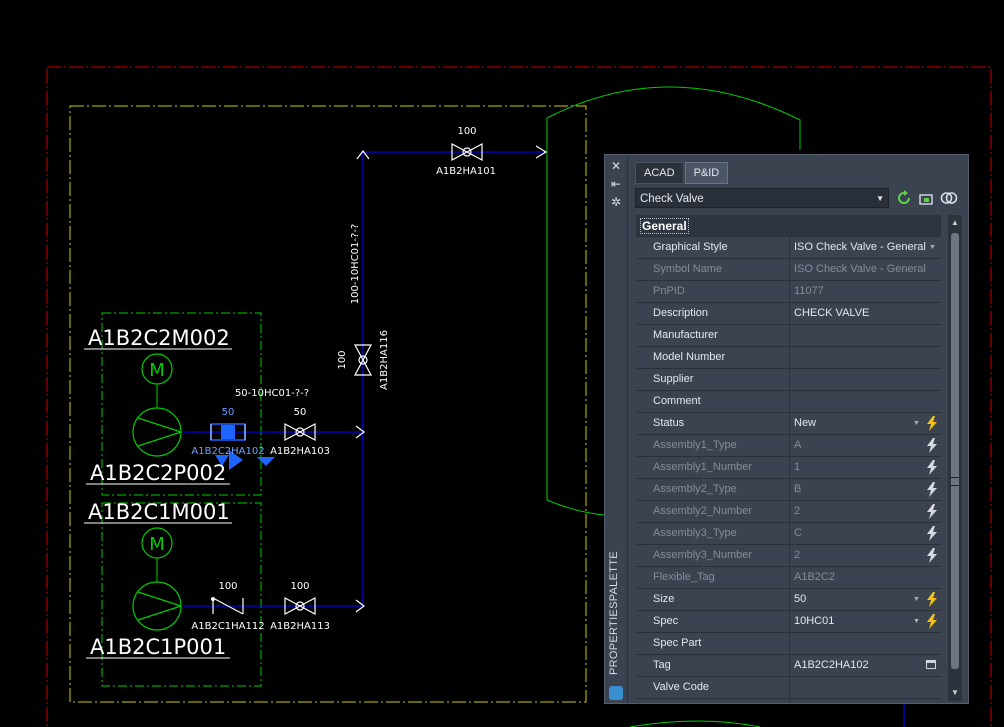 The width and height of the screenshot is (1004, 727). I want to click on check-valve-ha112-grip, so click(213, 599).